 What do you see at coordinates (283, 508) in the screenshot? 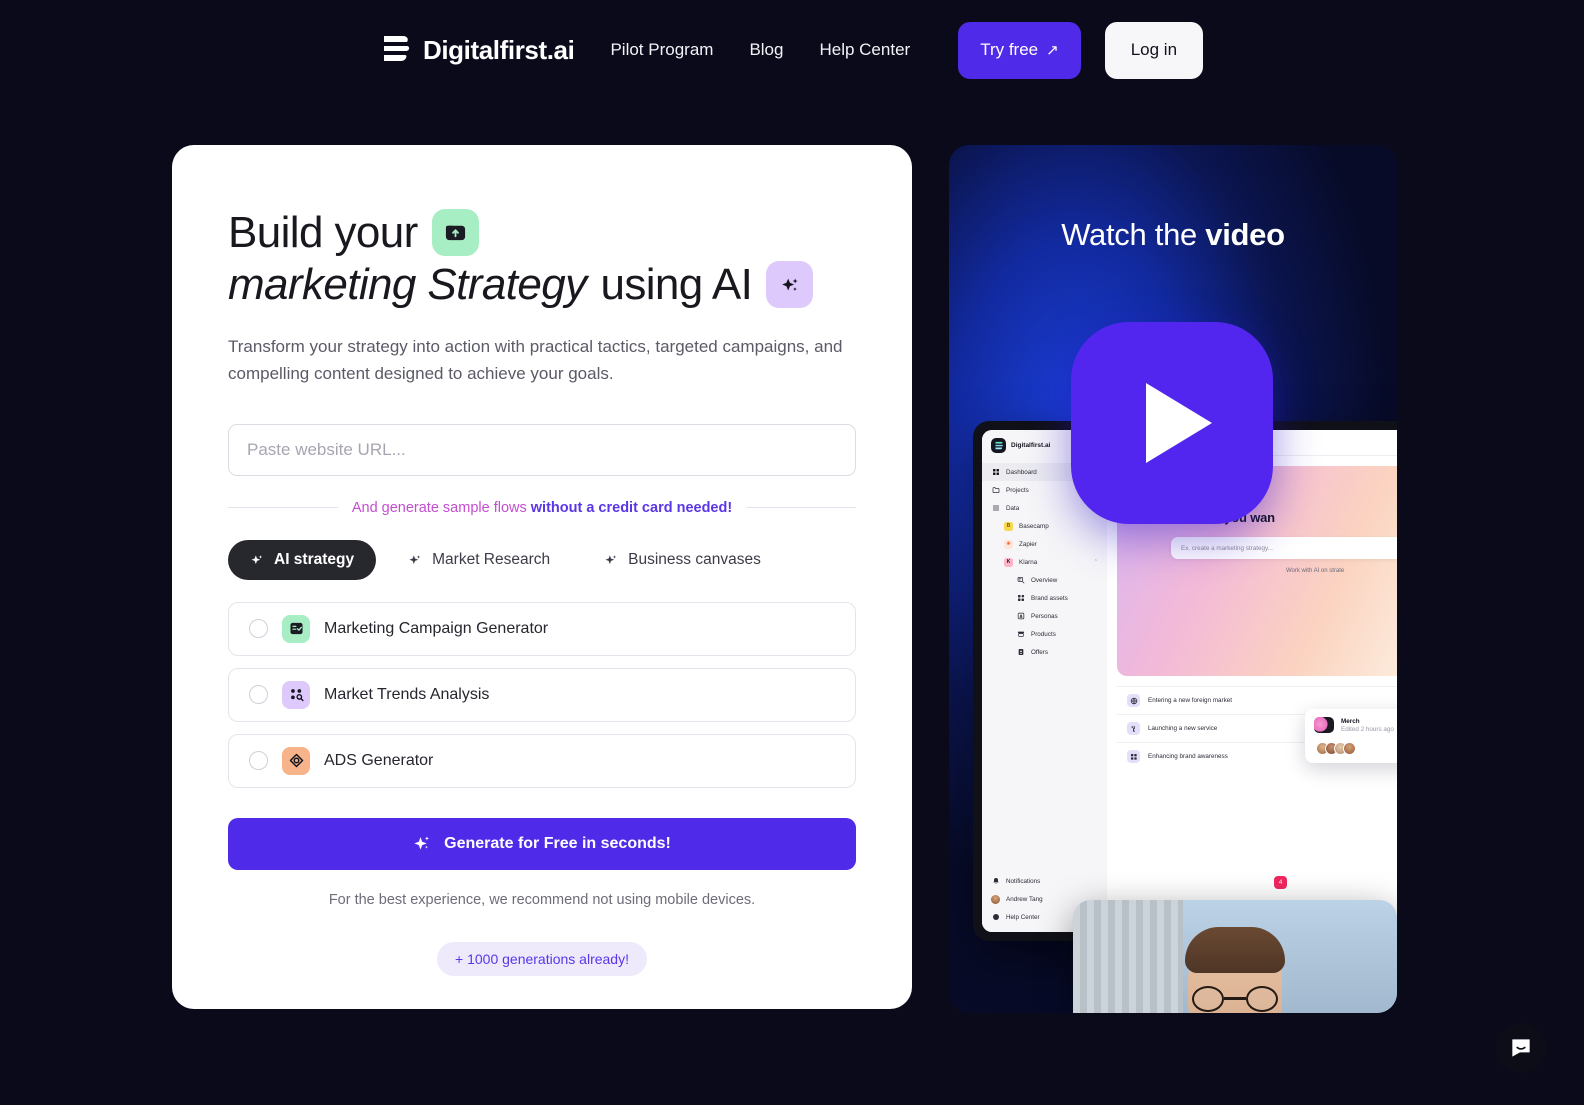
I see `divider-line-left` at bounding box center [283, 508].